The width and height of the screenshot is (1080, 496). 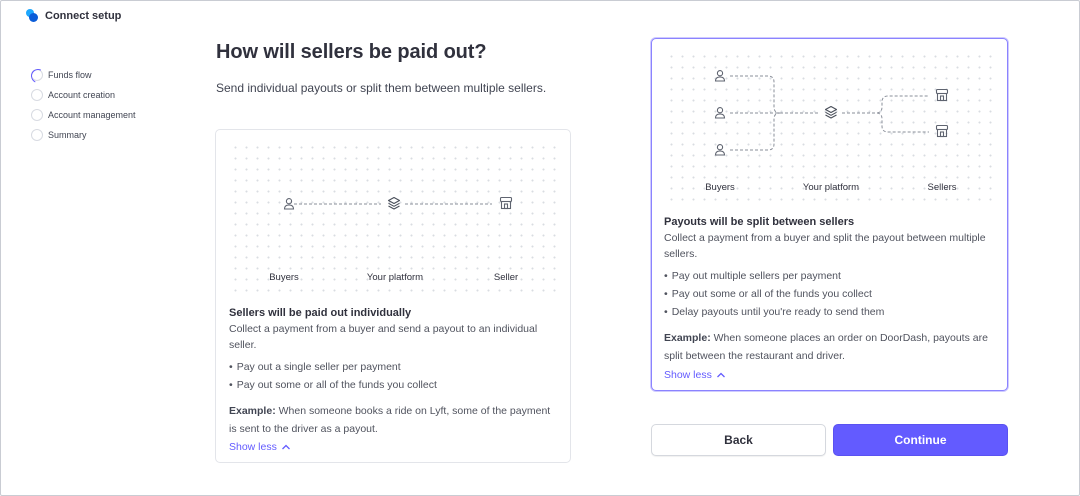 I want to click on funds-flow-diagram-split, so click(x=831, y=113).